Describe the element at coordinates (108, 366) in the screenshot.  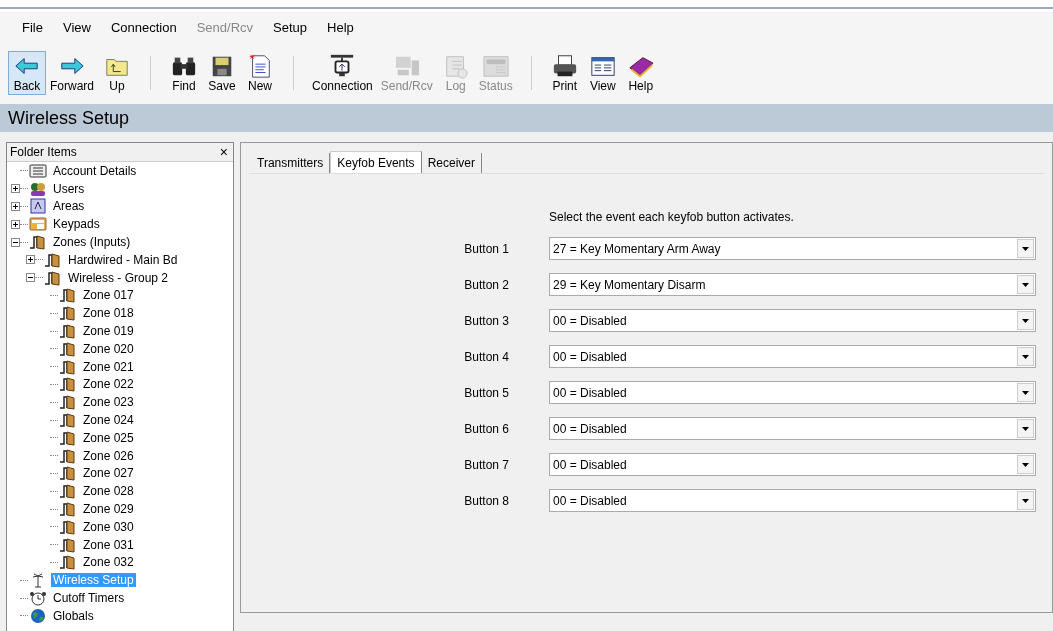
I see `tree-item: Zone 021` at that location.